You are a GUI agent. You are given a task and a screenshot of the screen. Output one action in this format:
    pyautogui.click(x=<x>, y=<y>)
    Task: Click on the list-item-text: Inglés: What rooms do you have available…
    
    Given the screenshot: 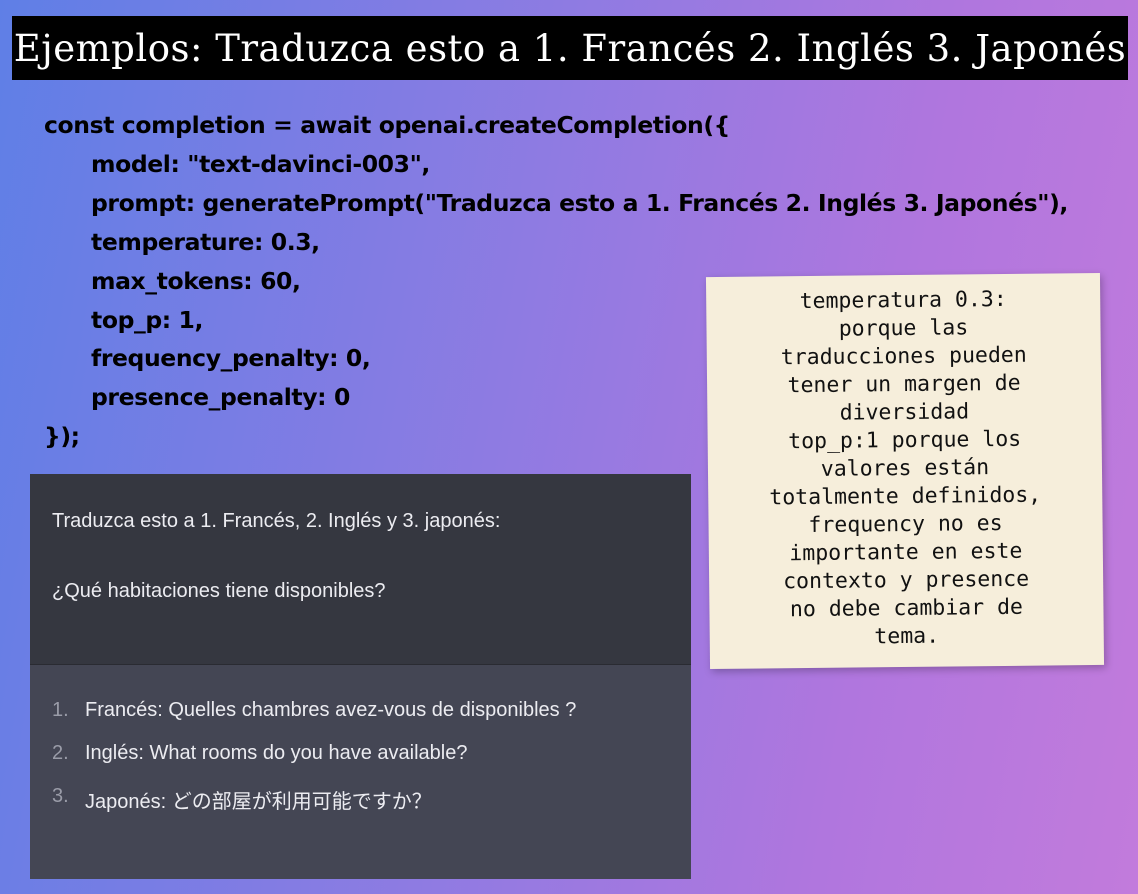 What is the action you would take?
    pyautogui.click(x=276, y=753)
    